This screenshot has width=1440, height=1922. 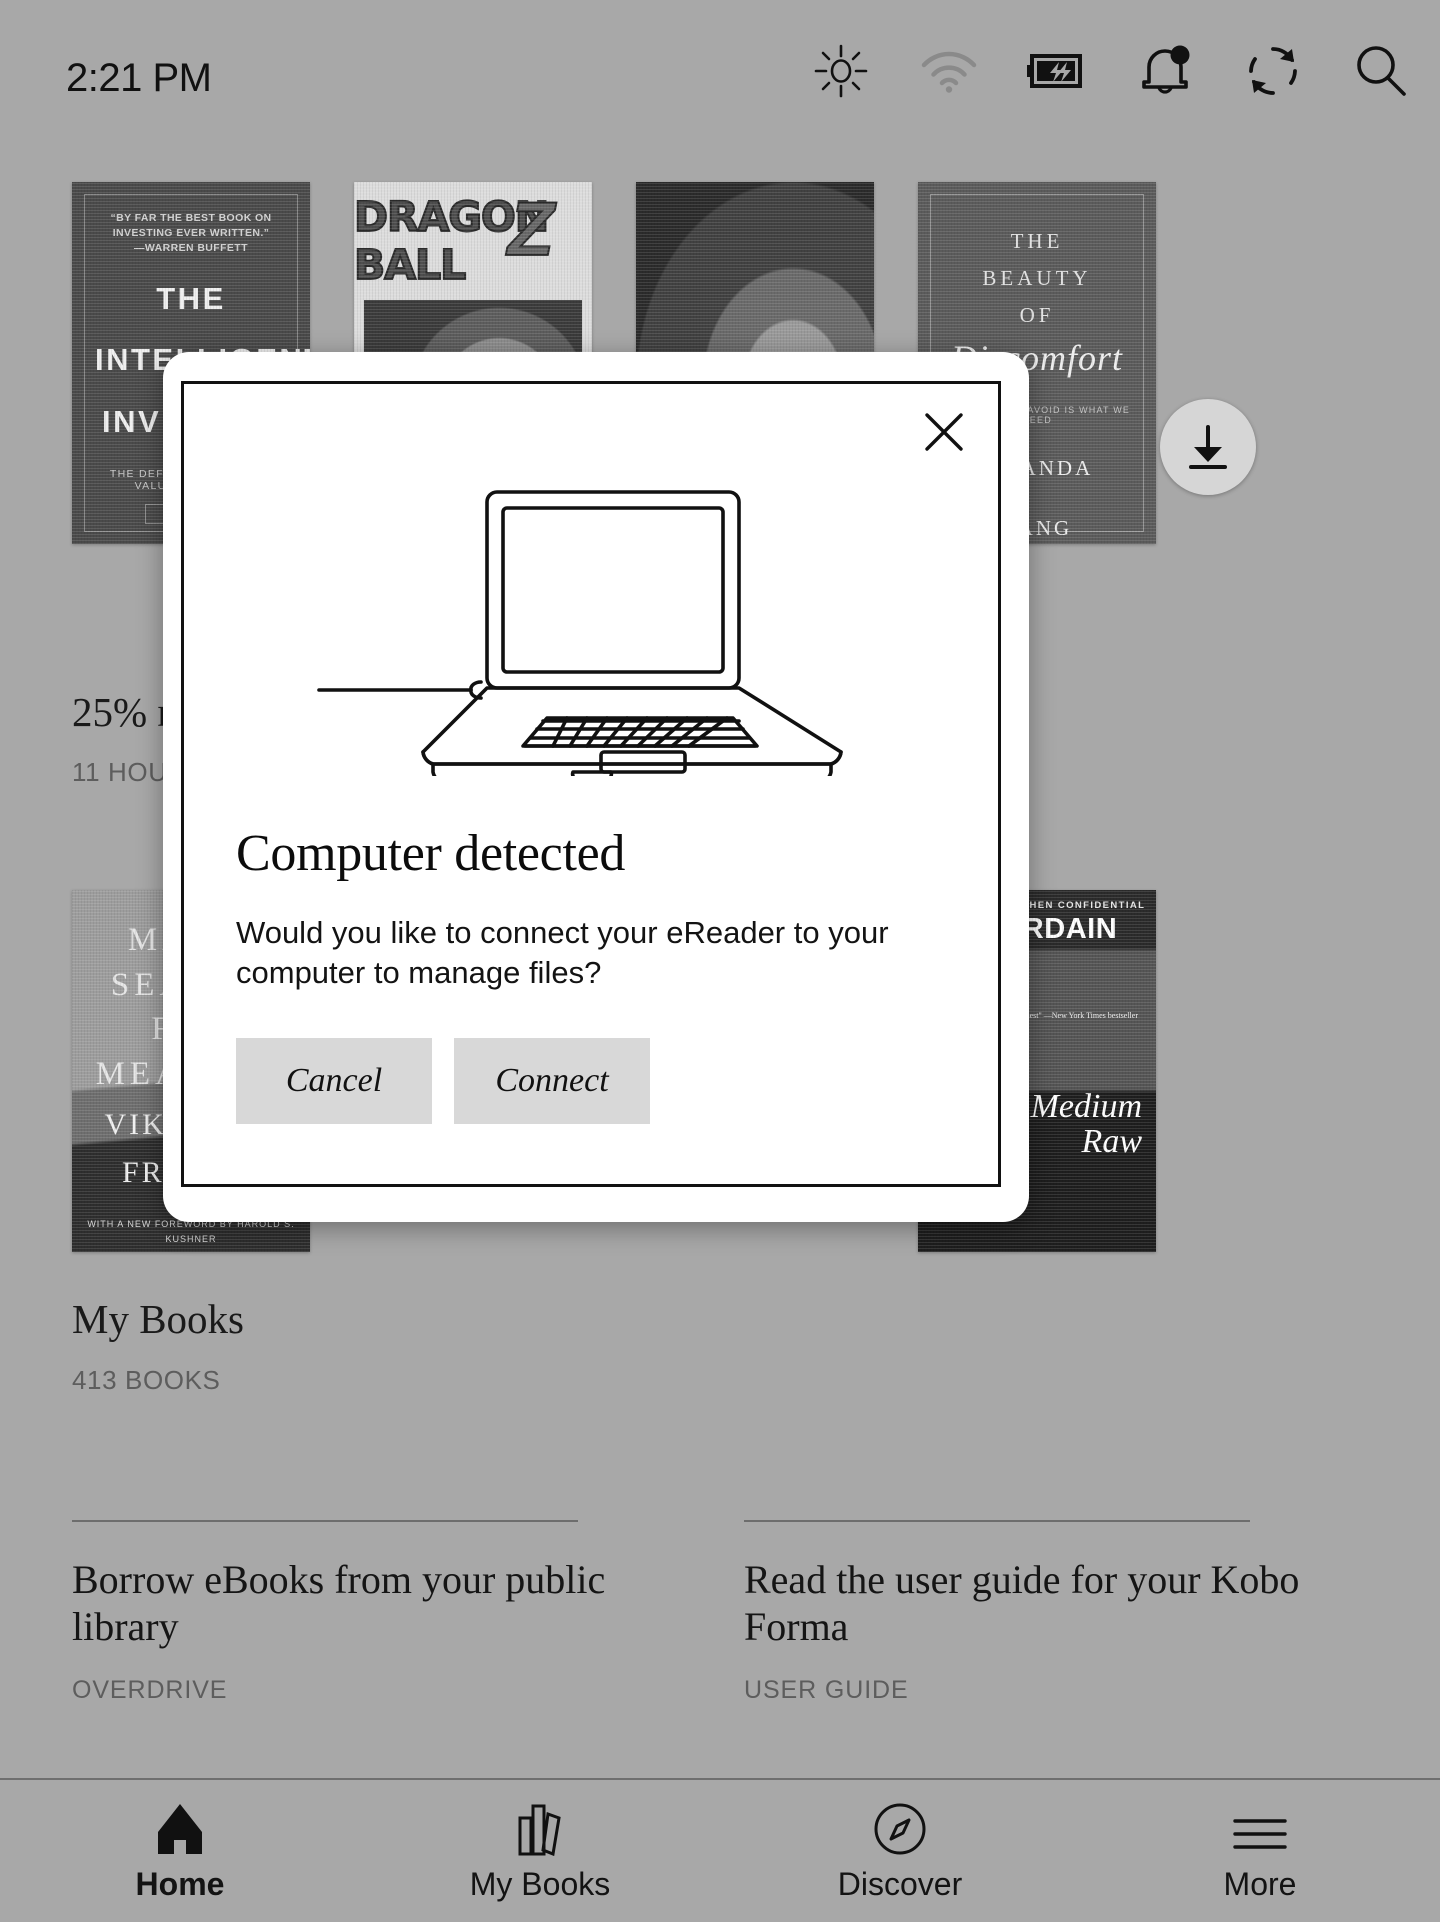 What do you see at coordinates (580, 633) in the screenshot?
I see `laptop-illustration` at bounding box center [580, 633].